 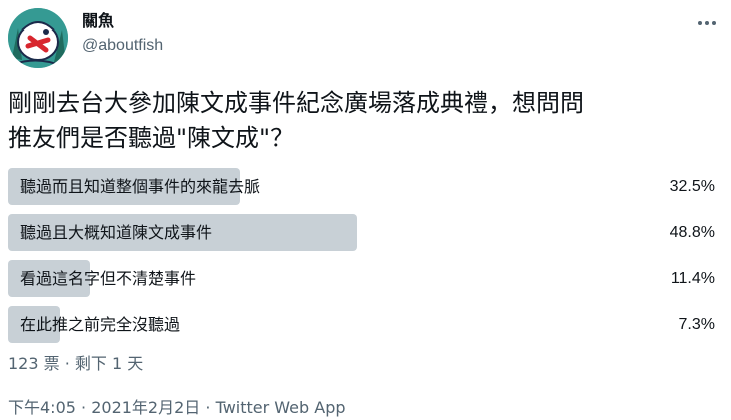 I want to click on tweet-time-link: 下午4:05 · 2021年2月2日, so click(x=104, y=407).